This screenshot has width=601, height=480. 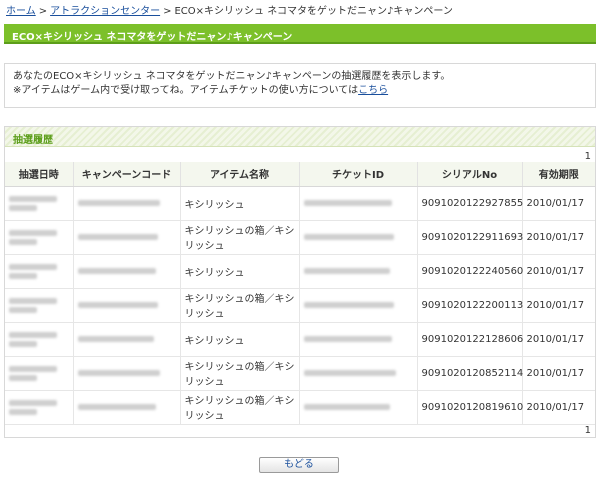 I want to click on back-button: もどる, so click(x=299, y=465).